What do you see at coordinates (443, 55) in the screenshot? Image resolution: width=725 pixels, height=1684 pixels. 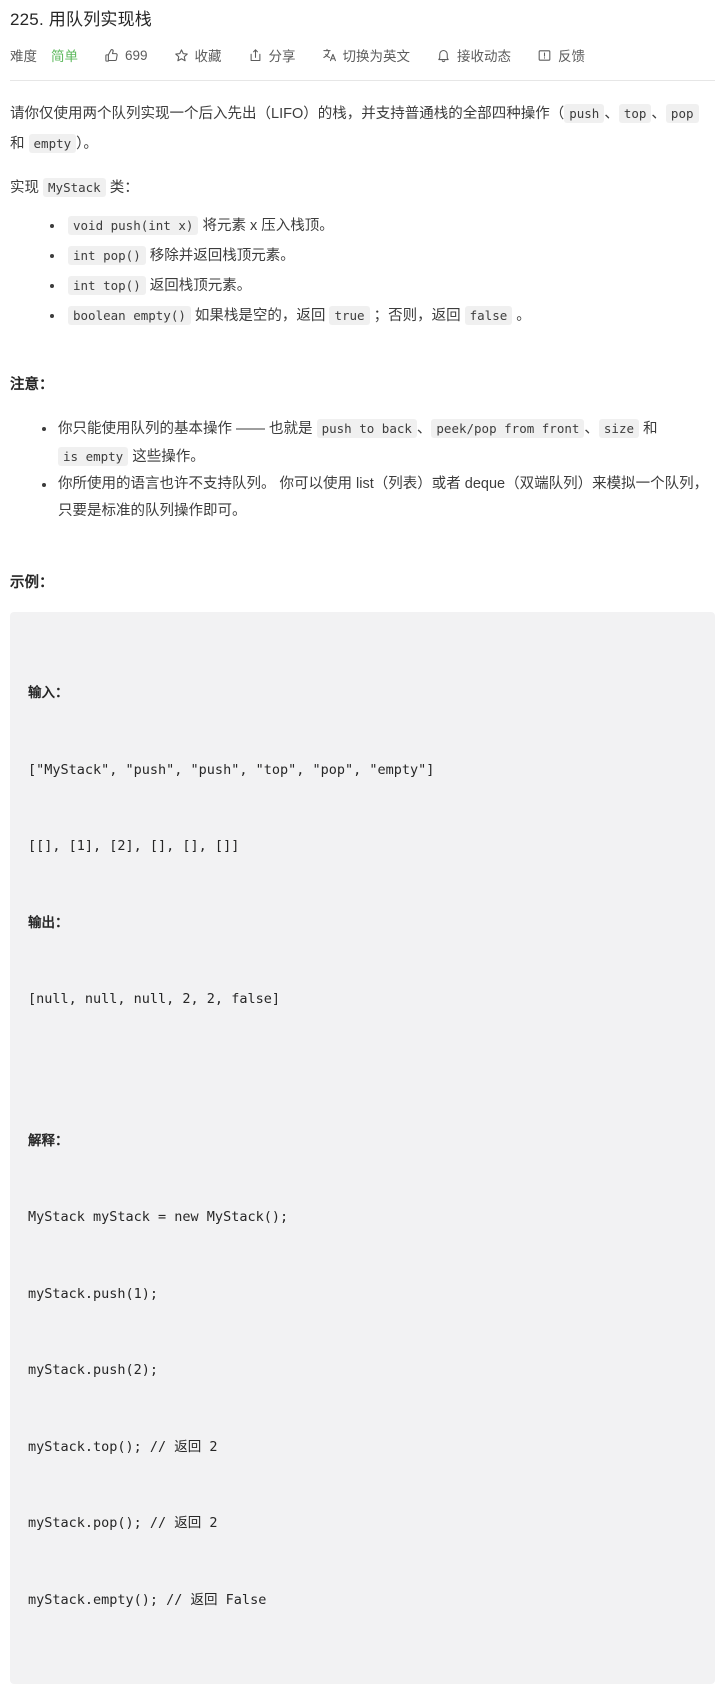 I see `bell-icon` at bounding box center [443, 55].